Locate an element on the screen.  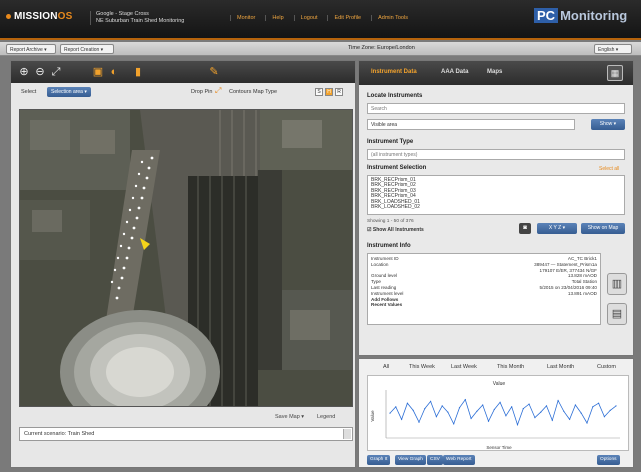
search-input: Search is located at coordinates (496, 108).